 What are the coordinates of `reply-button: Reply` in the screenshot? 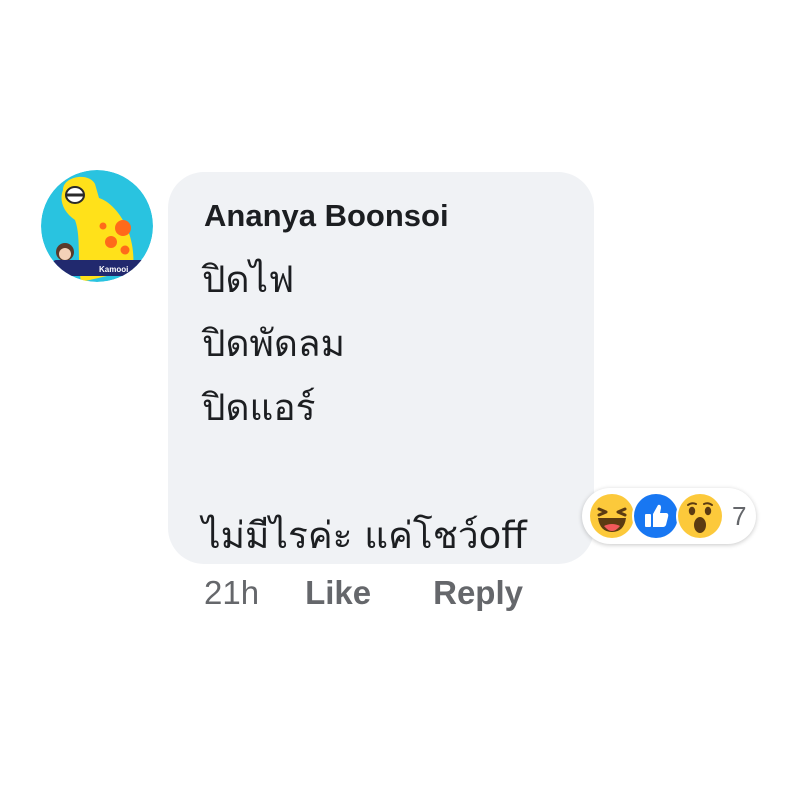 It's located at (478, 593).